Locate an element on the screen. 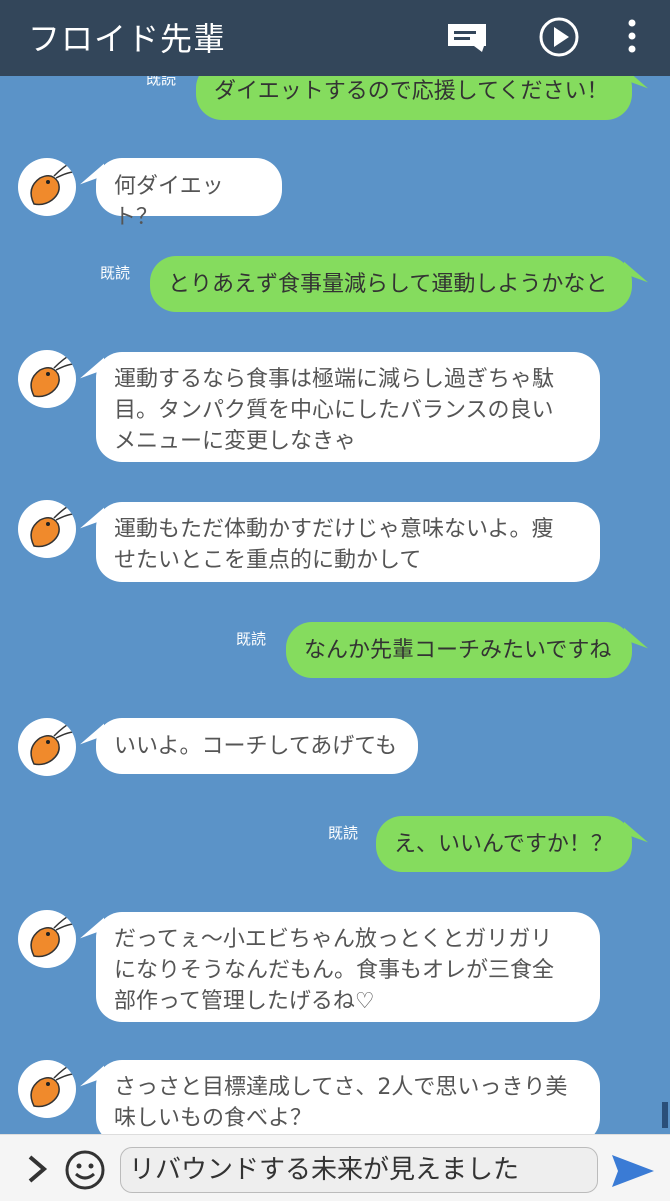 This screenshot has height=1201, width=670. message-text: とりあえず食事量減らして運動しようかなと is located at coordinates (388, 284).